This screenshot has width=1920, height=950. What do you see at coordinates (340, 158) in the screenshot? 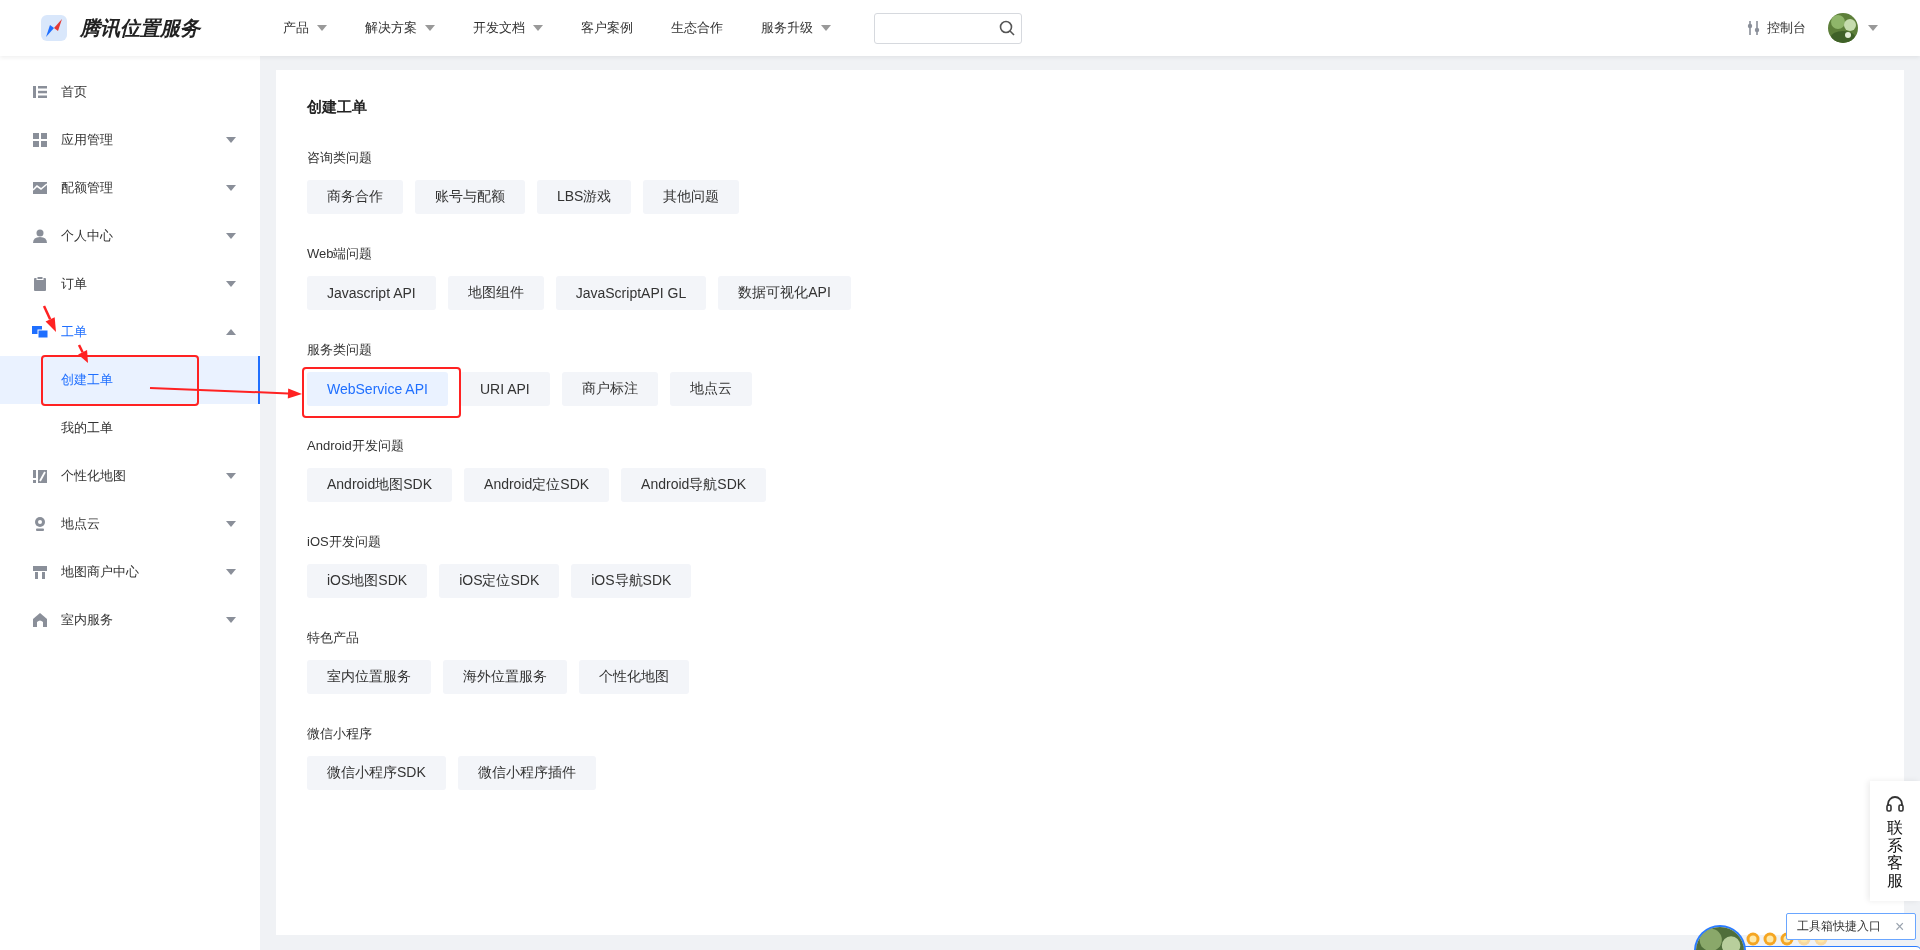
I see `section-label: 咨询类问题` at bounding box center [340, 158].